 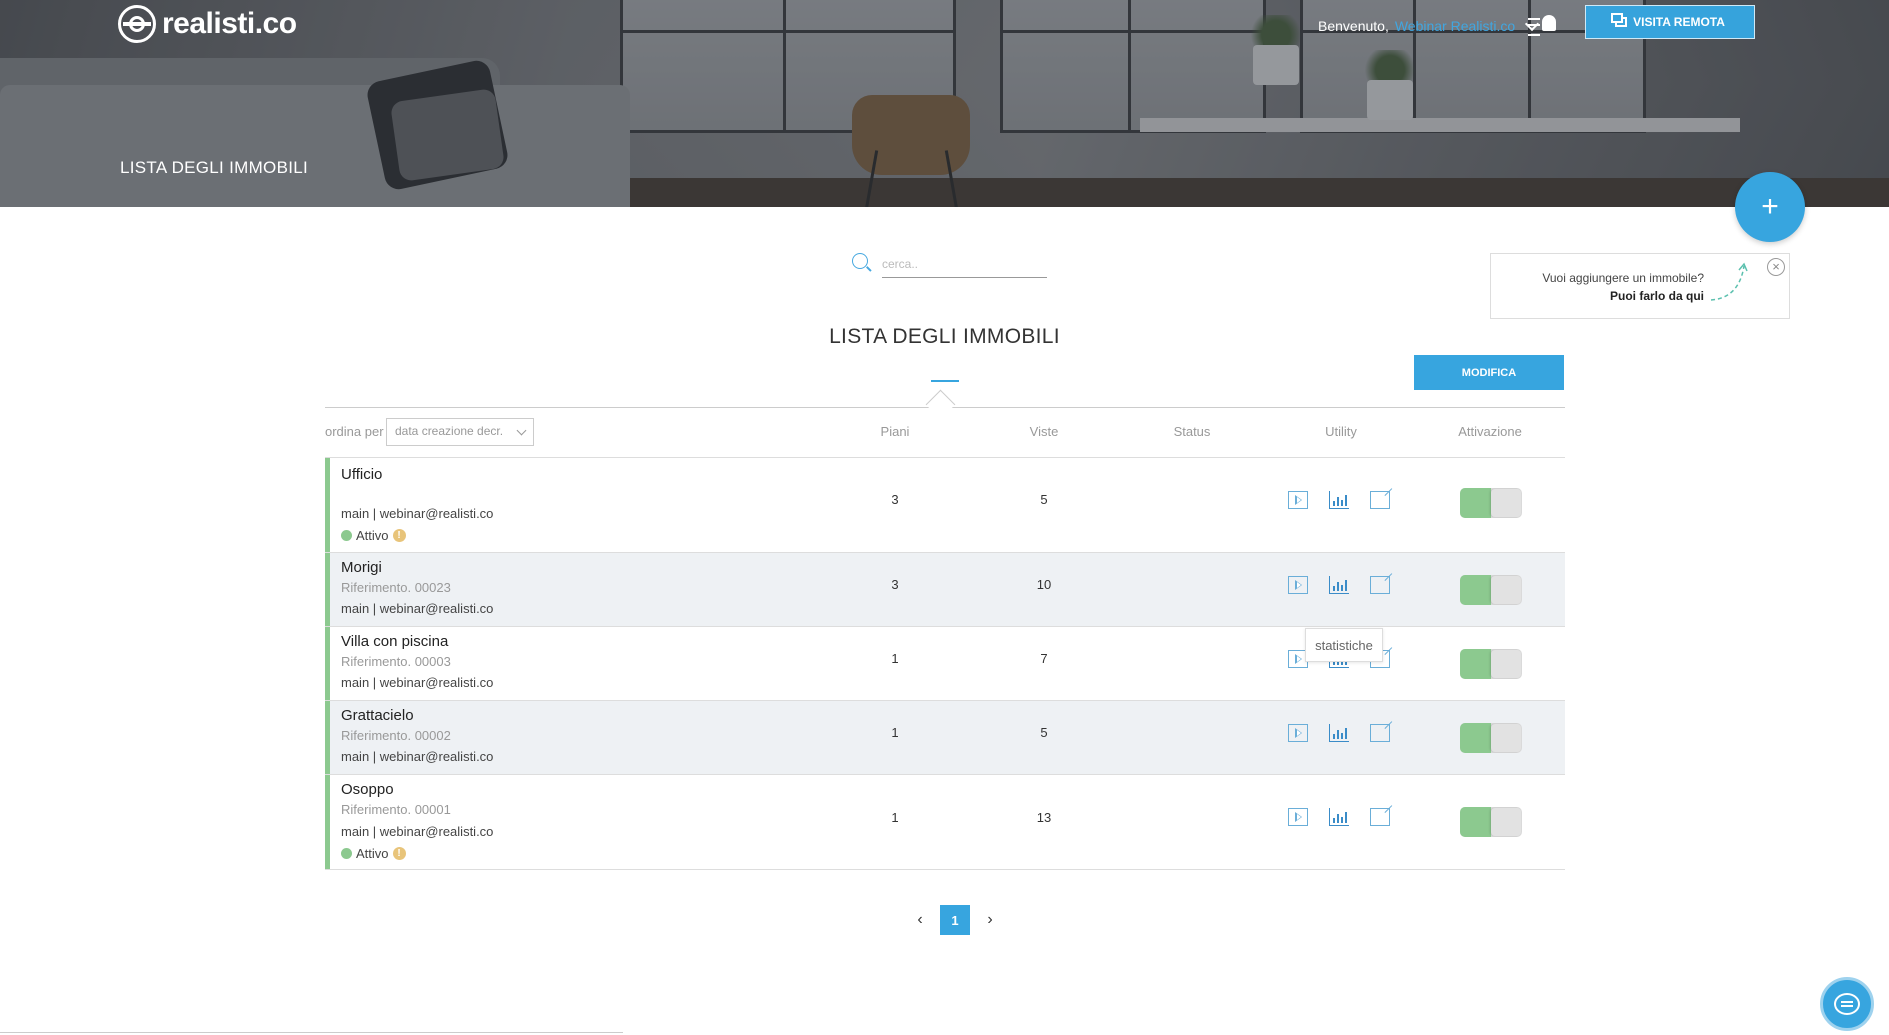 What do you see at coordinates (990, 920) in the screenshot?
I see `next-page-icon: ›` at bounding box center [990, 920].